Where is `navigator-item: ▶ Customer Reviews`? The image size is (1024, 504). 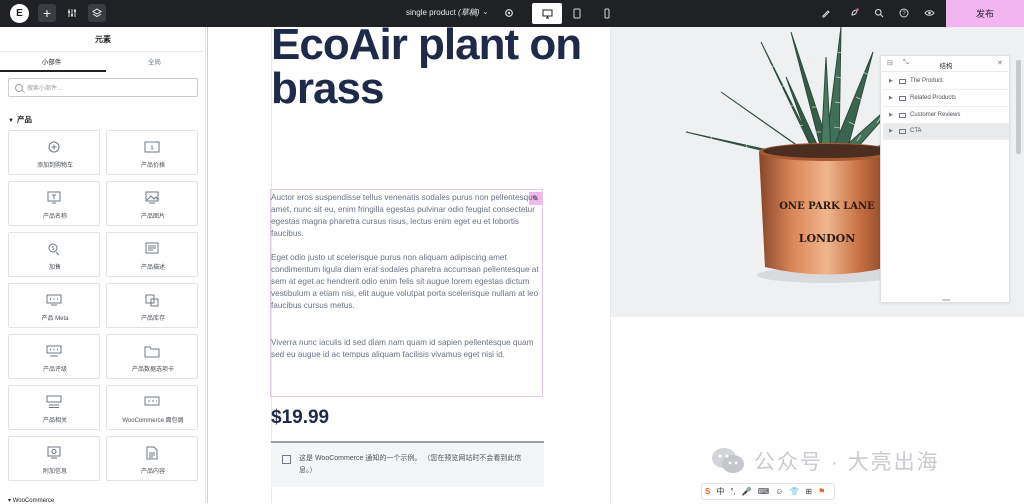 navigator-item: ▶ Customer Reviews is located at coordinates (946, 116).